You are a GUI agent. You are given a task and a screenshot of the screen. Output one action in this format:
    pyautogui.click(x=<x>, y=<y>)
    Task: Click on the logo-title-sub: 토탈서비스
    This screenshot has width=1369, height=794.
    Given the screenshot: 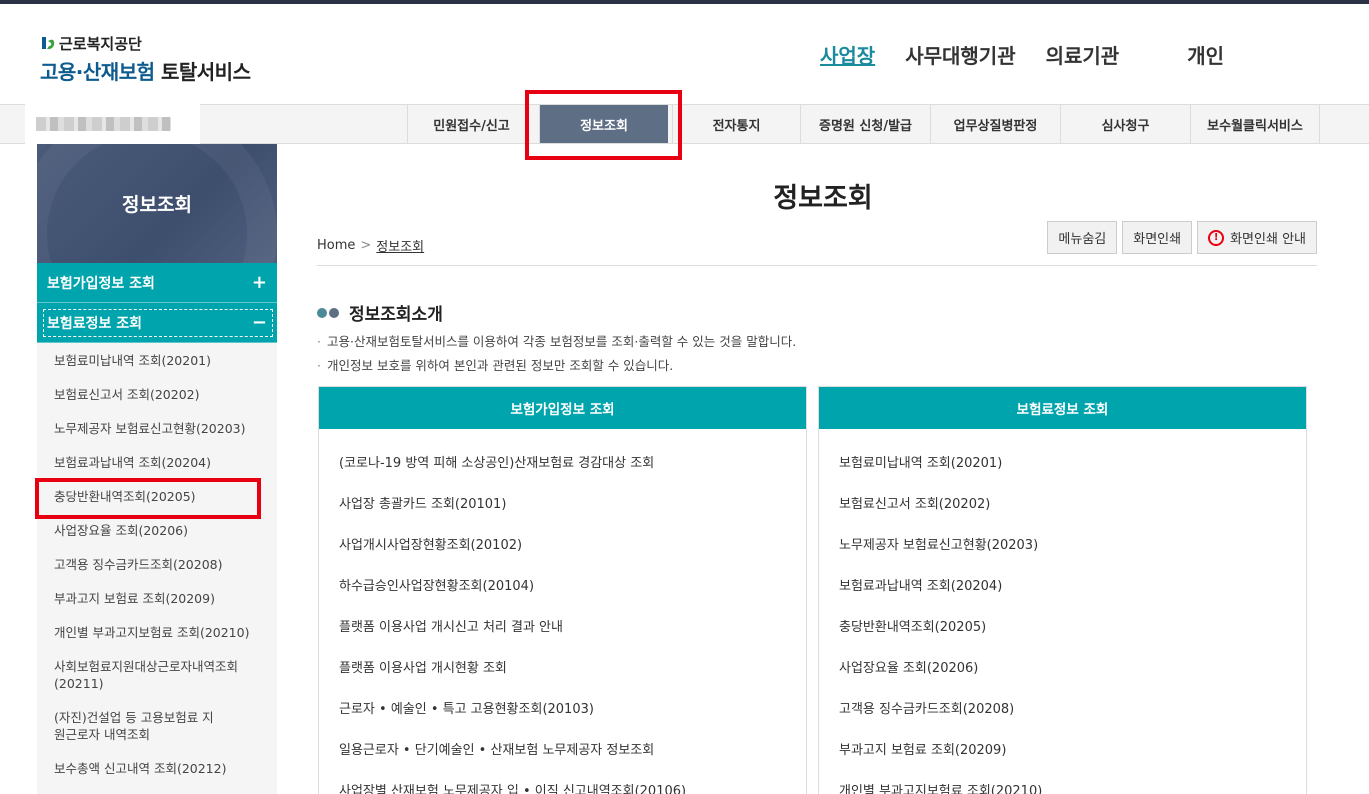 What is the action you would take?
    pyautogui.click(x=205, y=72)
    